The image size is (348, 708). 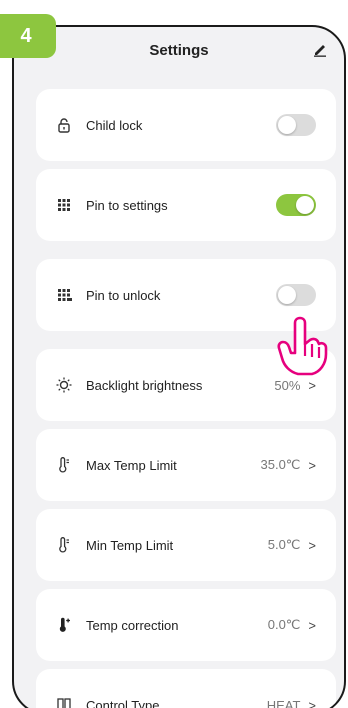 What do you see at coordinates (320, 49) in the screenshot?
I see `edit-icon` at bounding box center [320, 49].